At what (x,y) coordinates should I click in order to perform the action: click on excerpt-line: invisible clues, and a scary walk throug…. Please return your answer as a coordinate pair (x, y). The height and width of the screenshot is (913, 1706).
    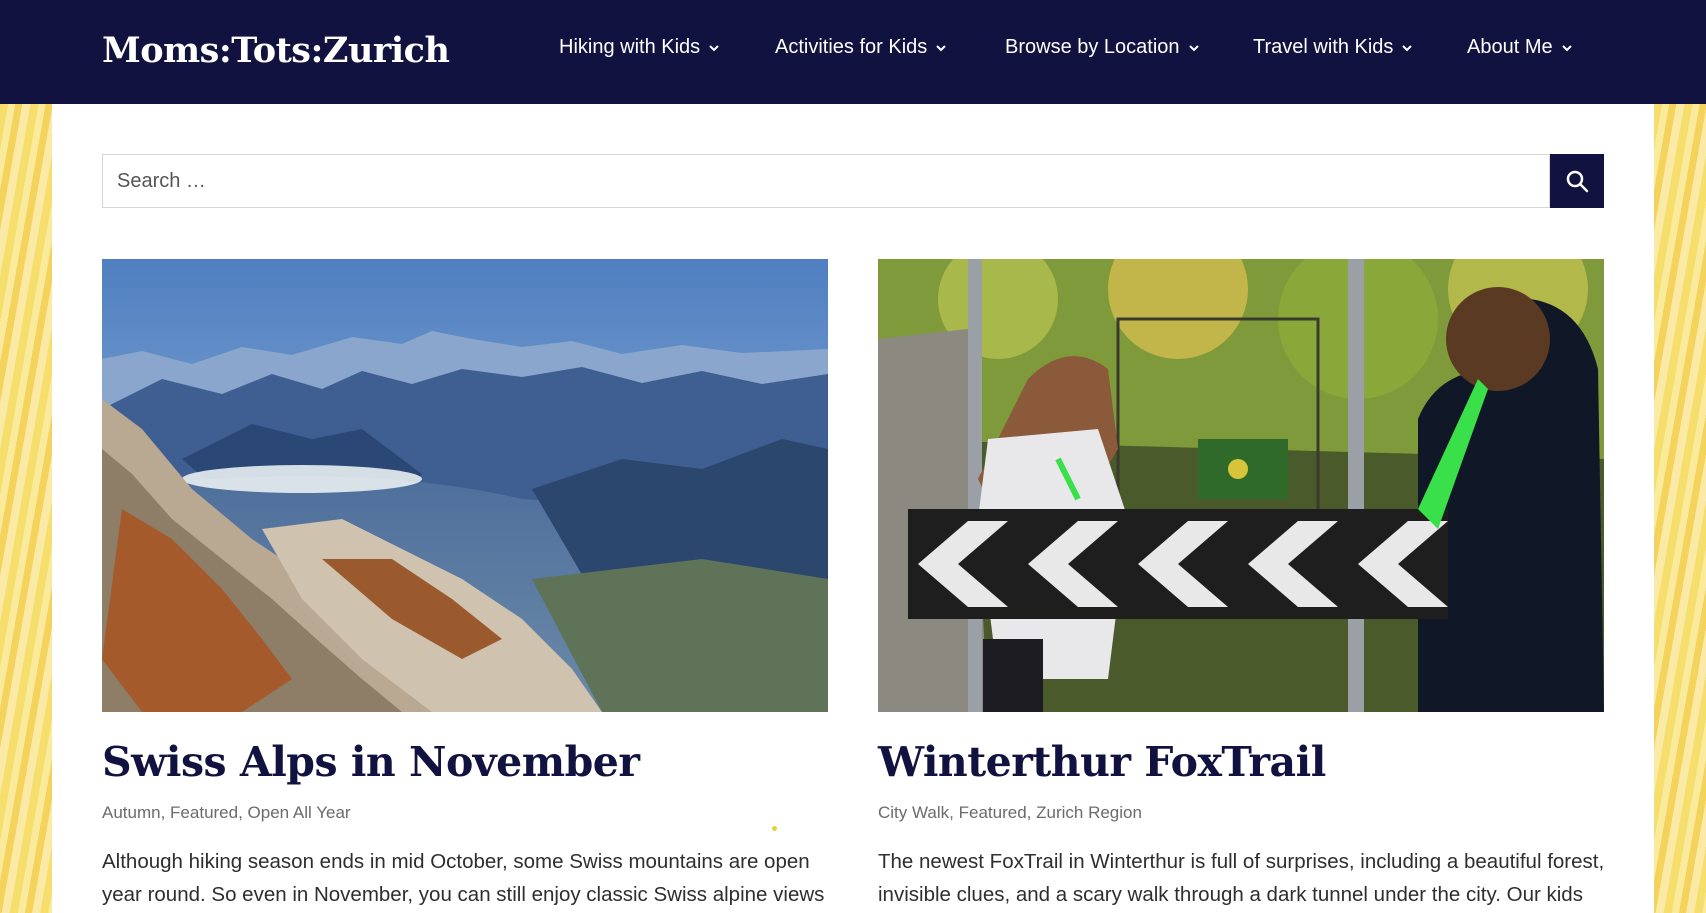
    Looking at the image, I should click on (1230, 895).